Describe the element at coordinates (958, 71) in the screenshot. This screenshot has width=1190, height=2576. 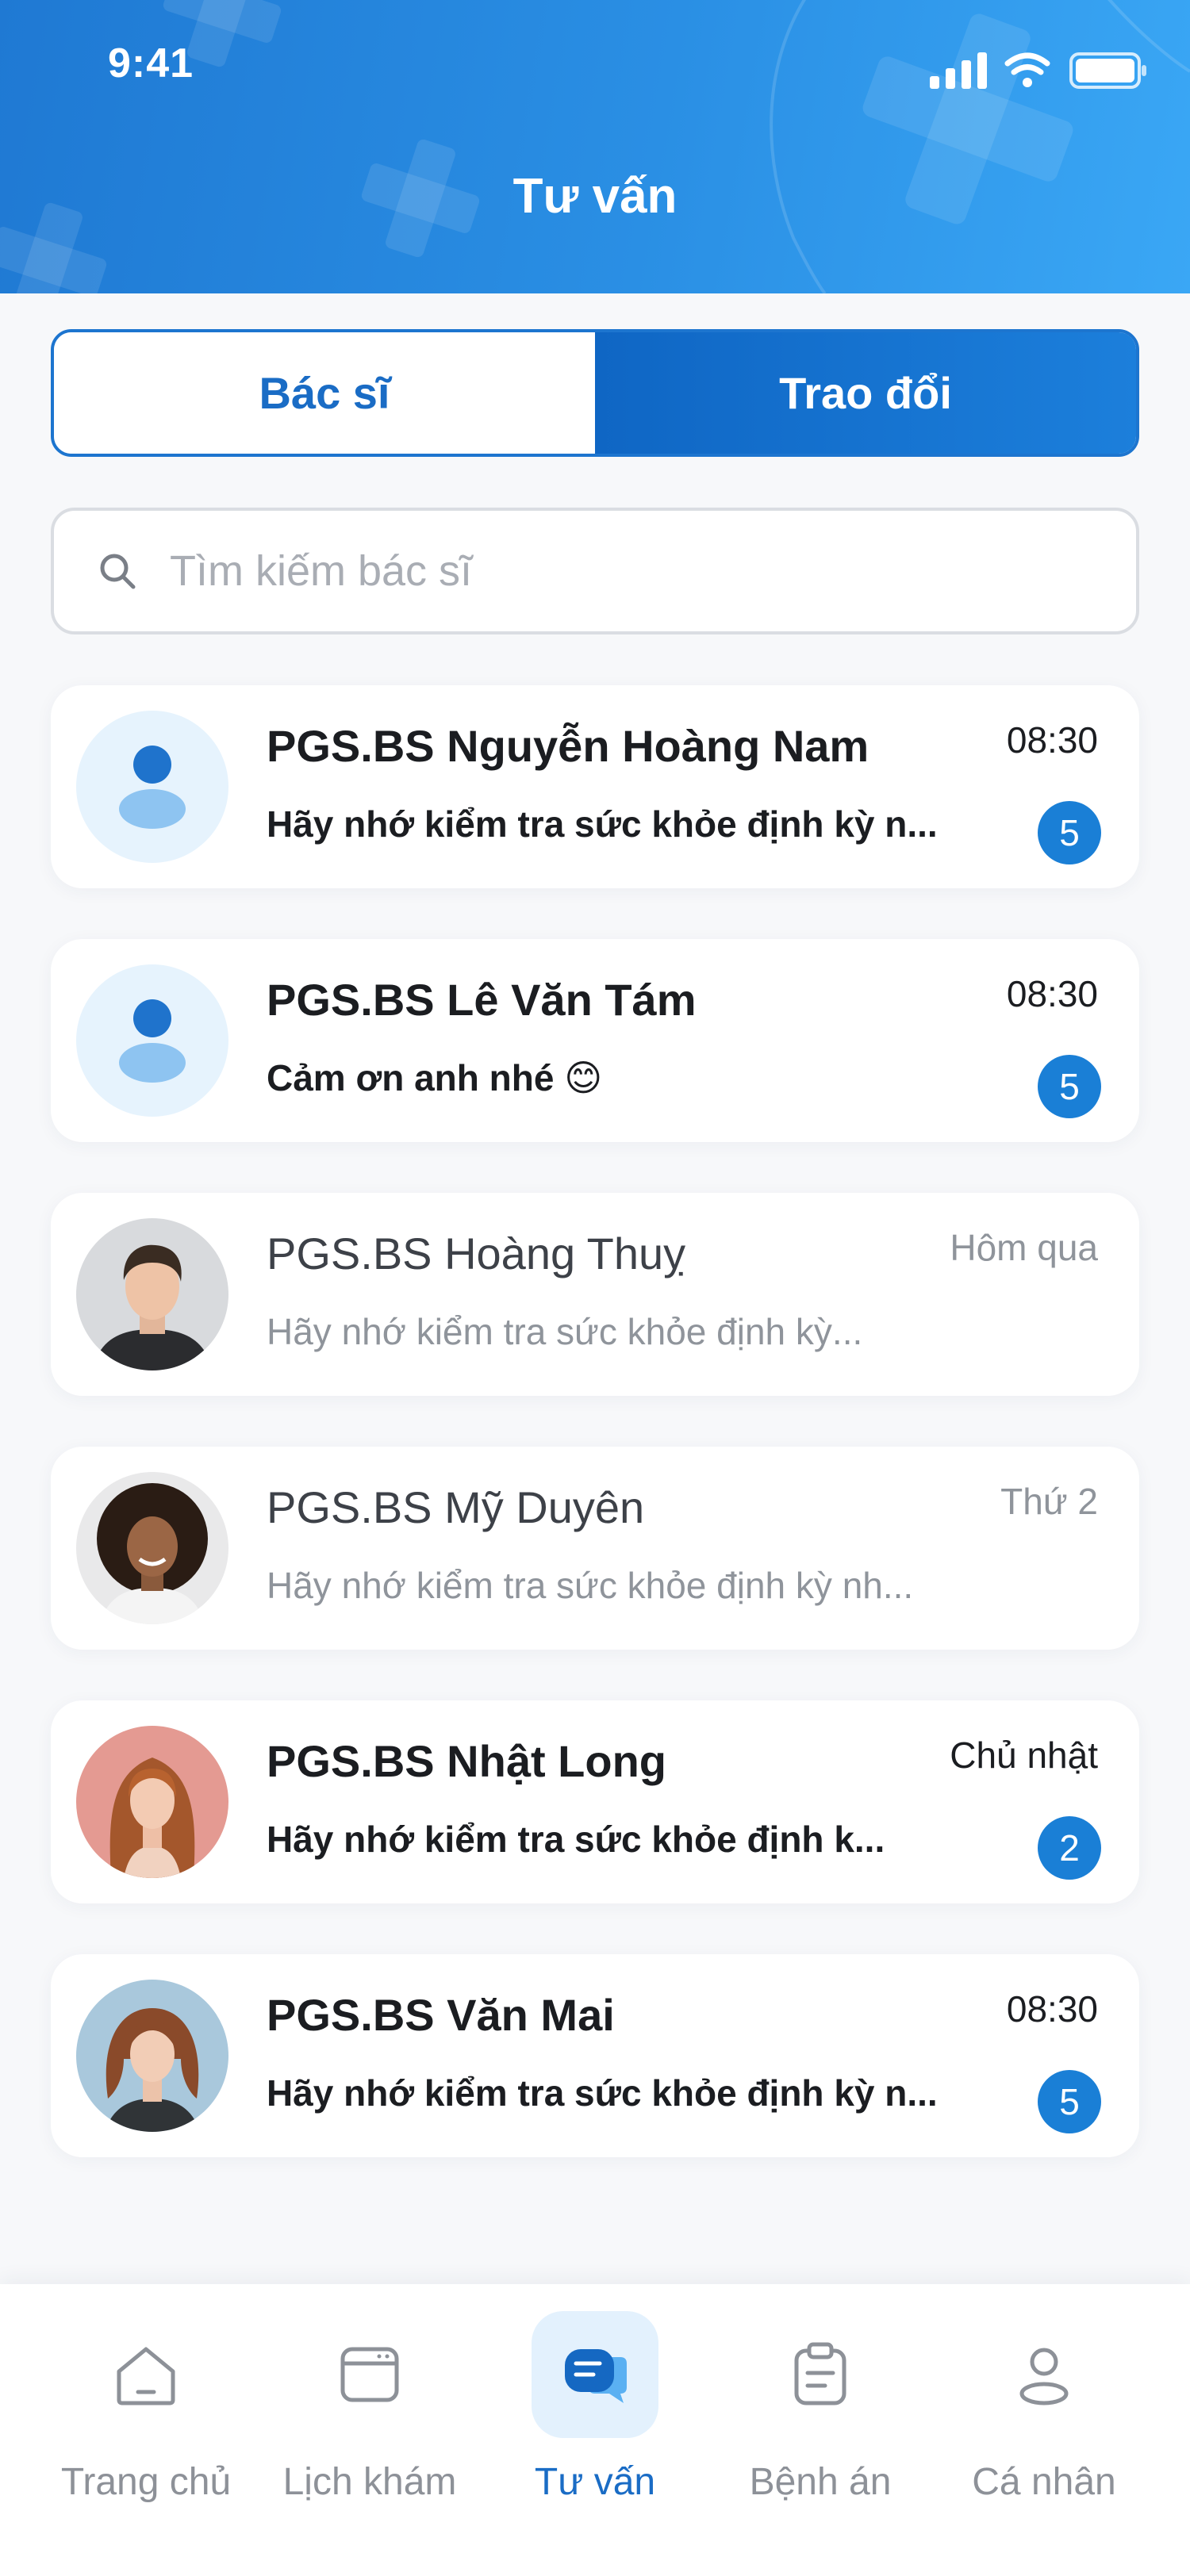
I see `signal-icon` at that location.